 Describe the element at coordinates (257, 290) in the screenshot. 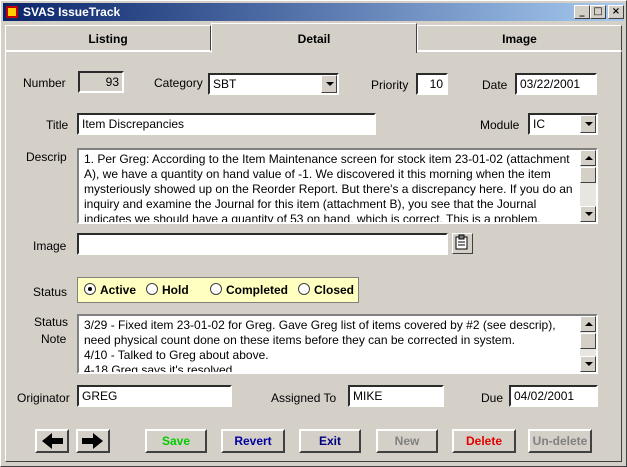

I see `radio-label: Completed` at that location.